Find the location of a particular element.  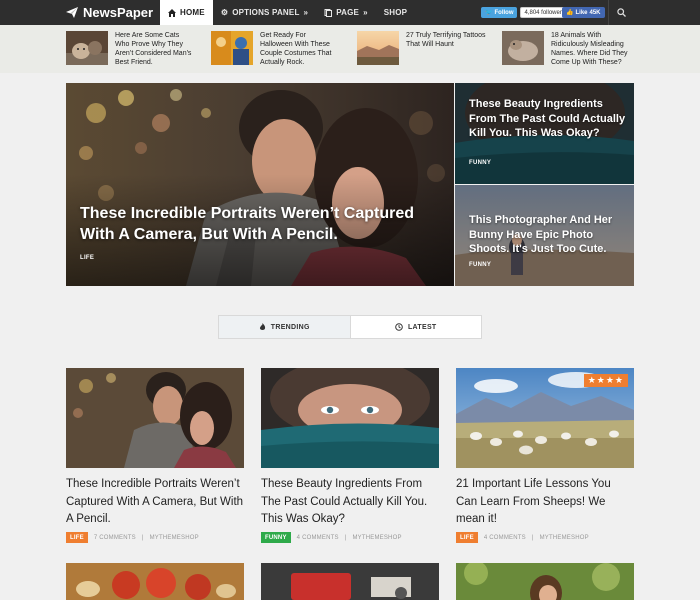

nav-home: HOME is located at coordinates (186, 12).